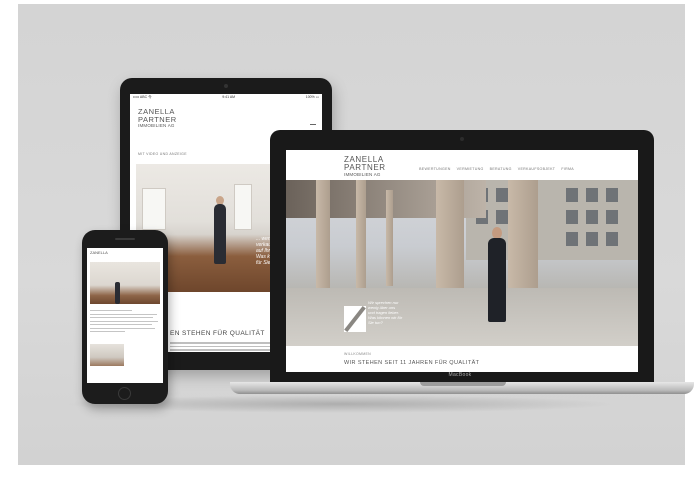  I want to click on phone-logo: ZANELLA, so click(99, 253).